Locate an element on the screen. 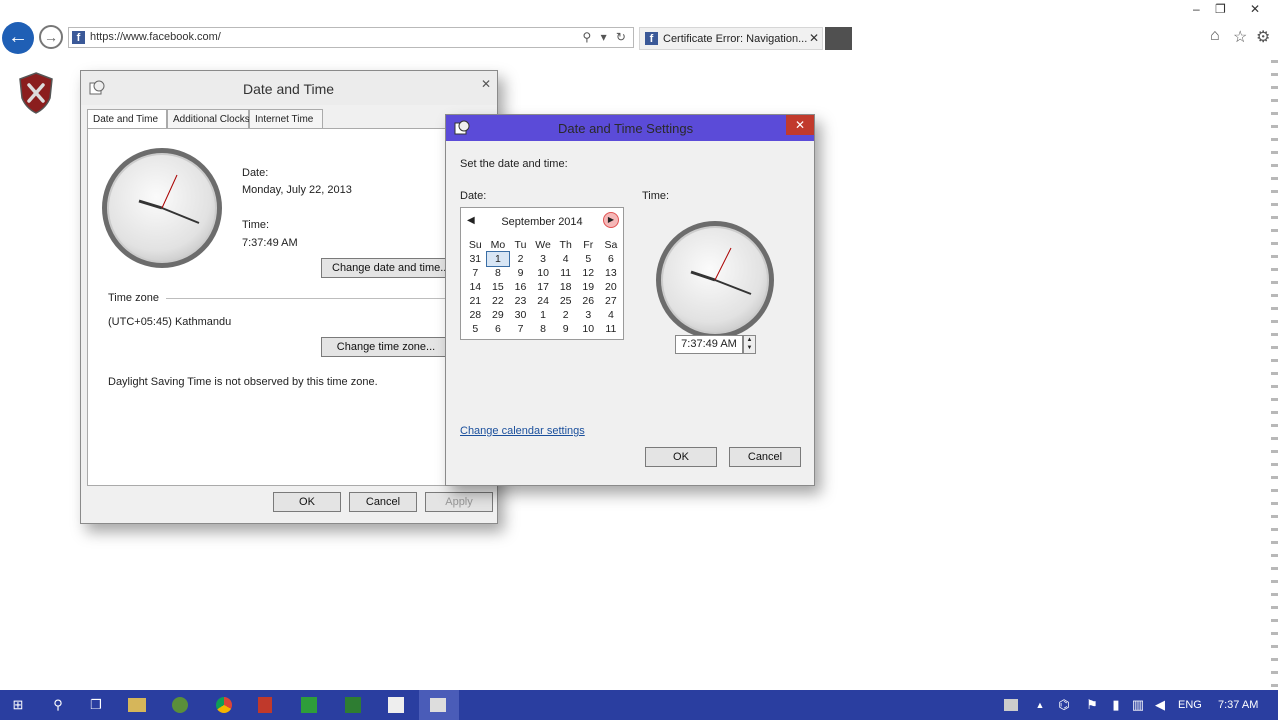  calendar-day: 22 is located at coordinates (498, 301).